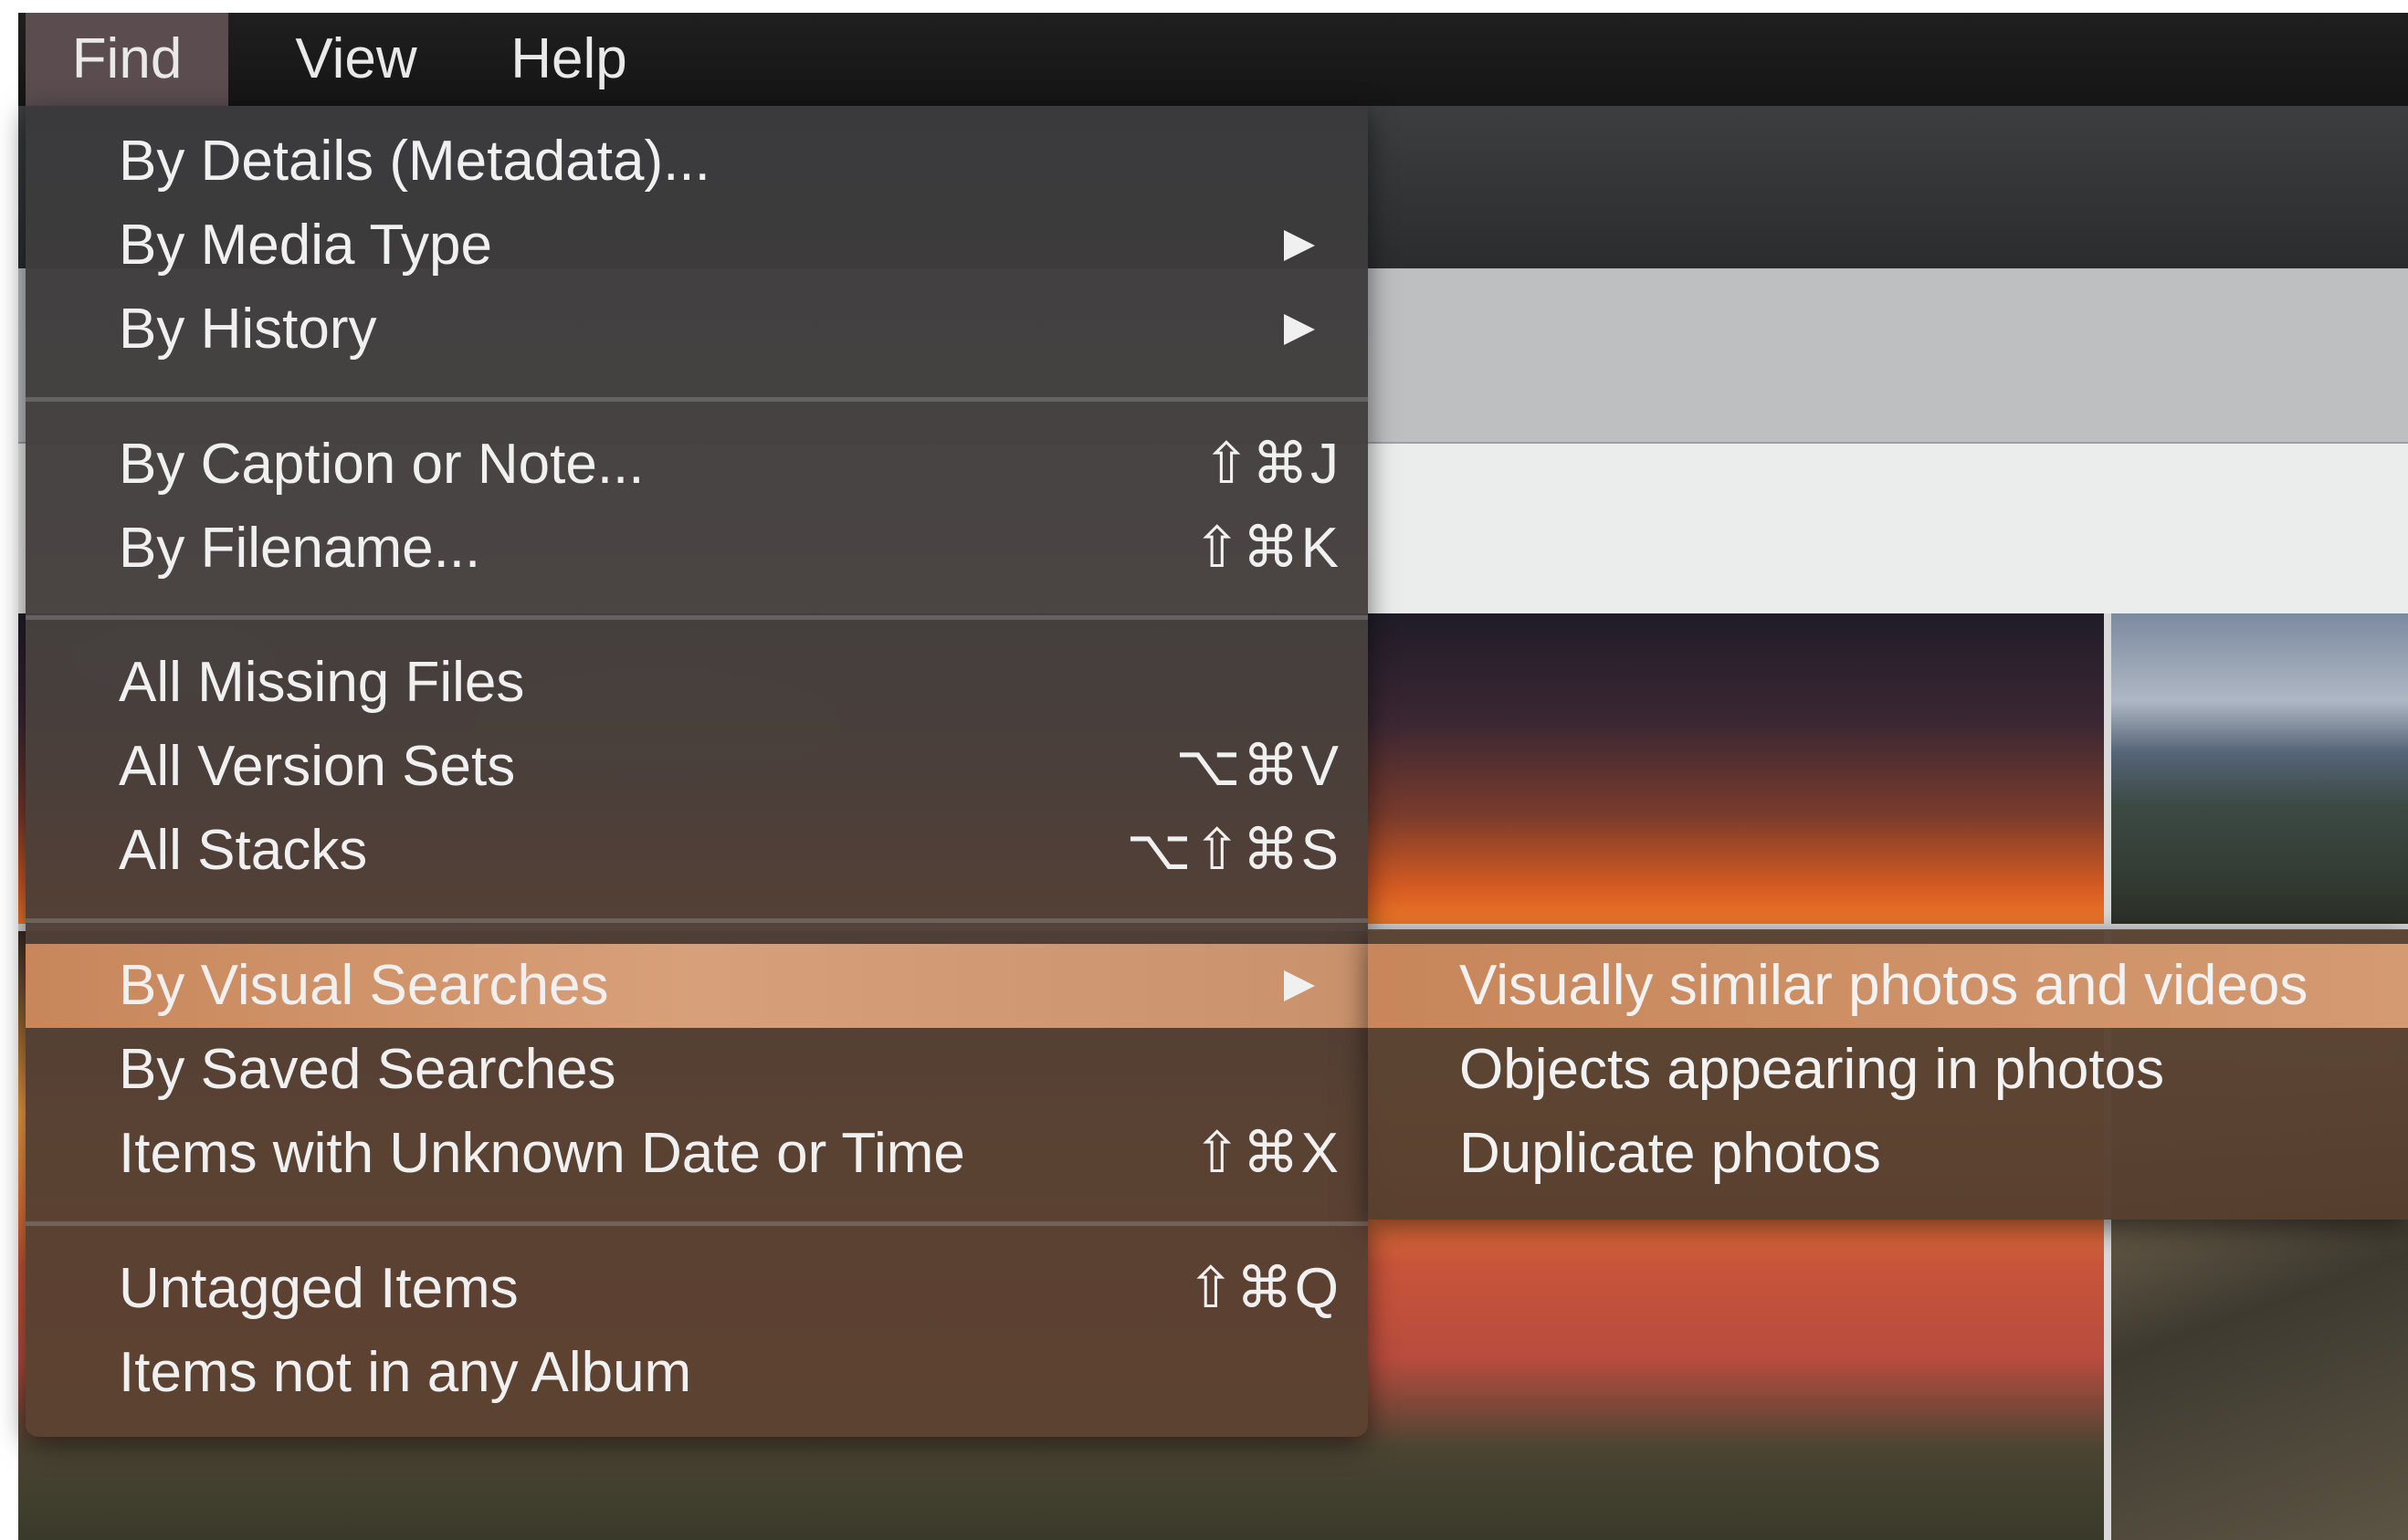 The height and width of the screenshot is (1540, 2408). What do you see at coordinates (1272, 464) in the screenshot?
I see `menu-item-shortcut: ⇧⌘J` at bounding box center [1272, 464].